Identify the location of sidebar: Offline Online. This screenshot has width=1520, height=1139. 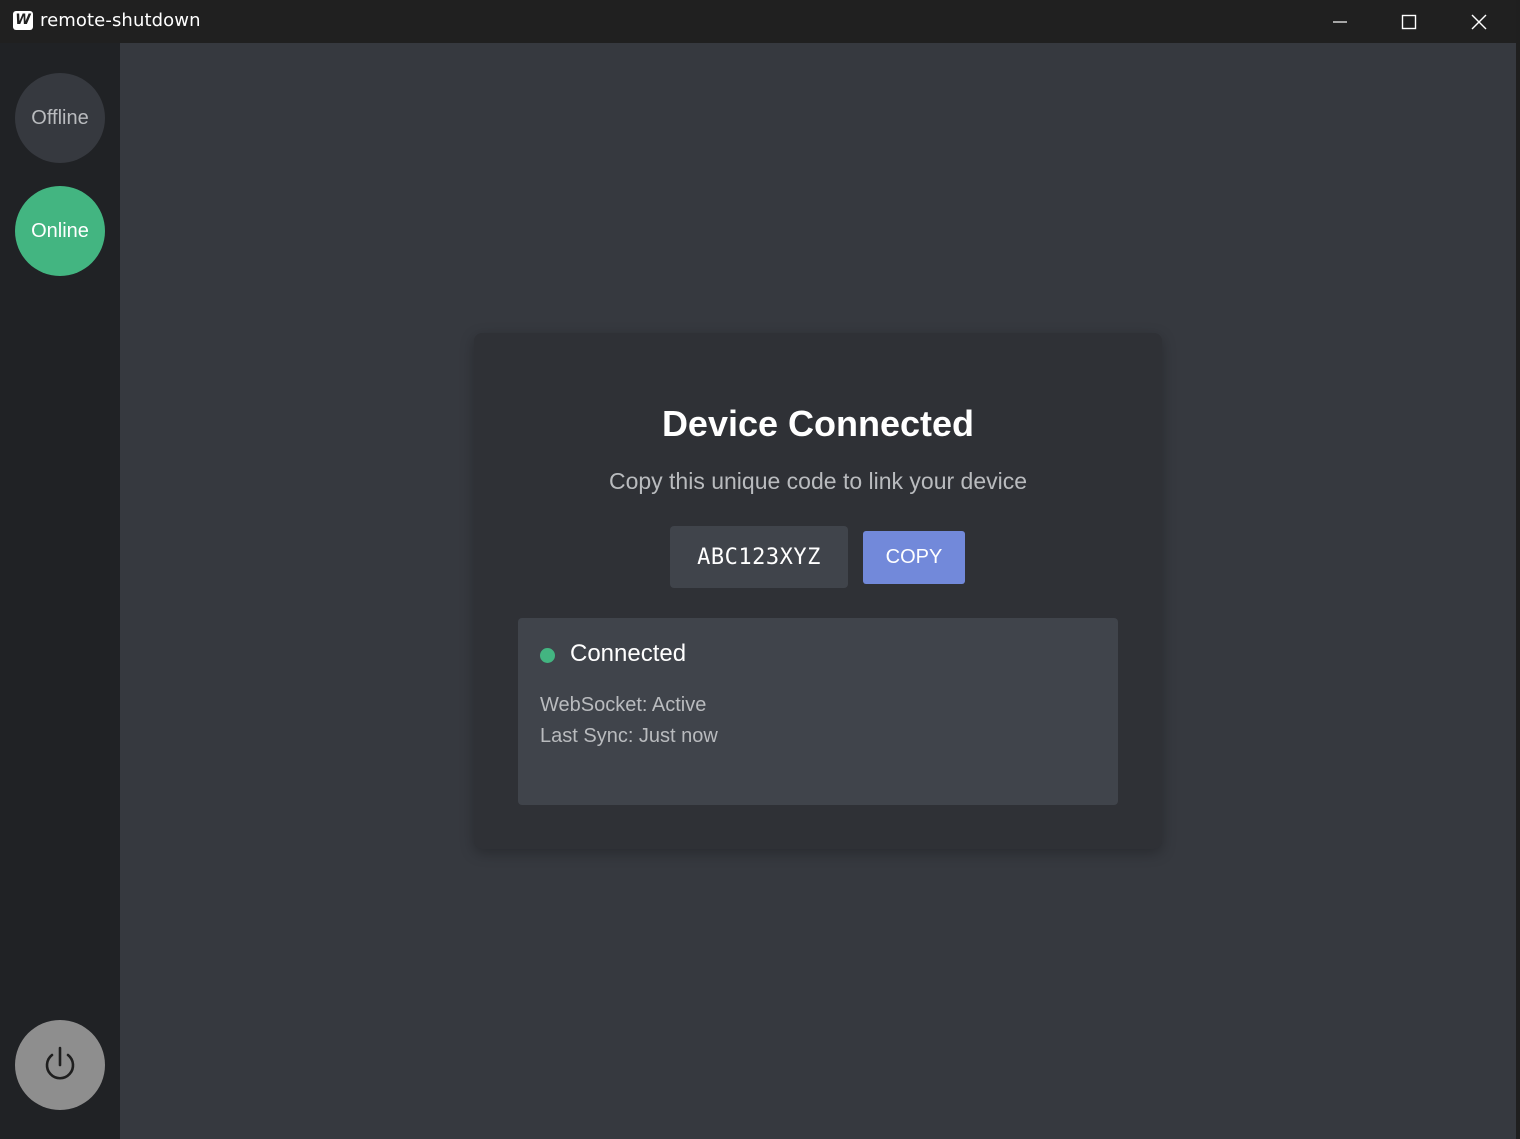
(60, 591).